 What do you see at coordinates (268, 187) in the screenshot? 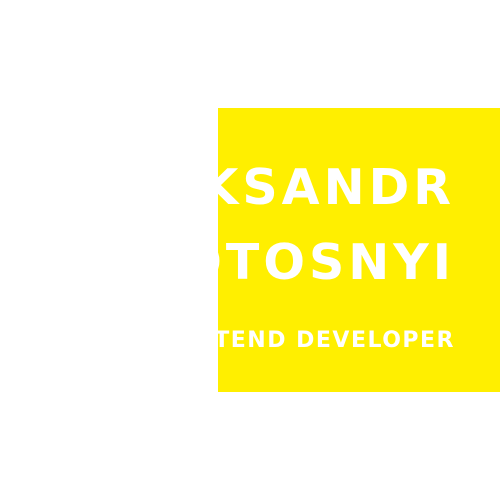
I see `first-name: OLEKSANDR` at bounding box center [268, 187].